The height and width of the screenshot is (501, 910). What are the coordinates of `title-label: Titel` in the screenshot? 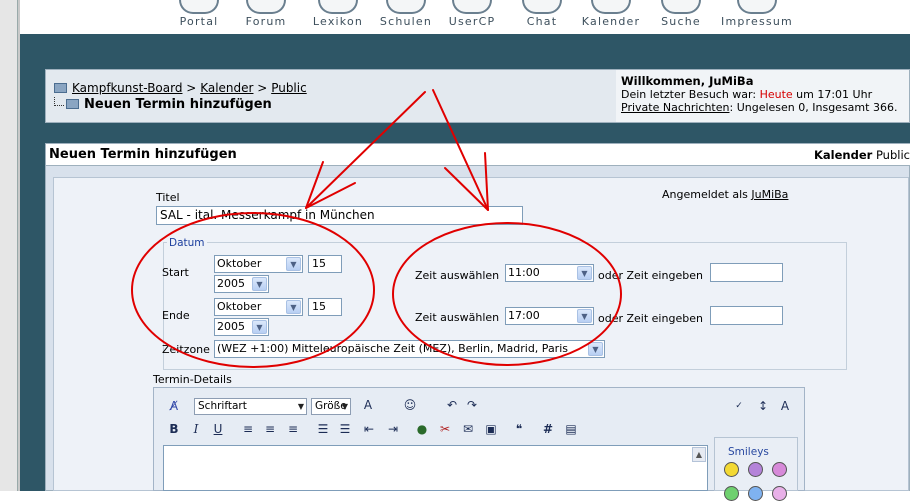 It's located at (168, 197).